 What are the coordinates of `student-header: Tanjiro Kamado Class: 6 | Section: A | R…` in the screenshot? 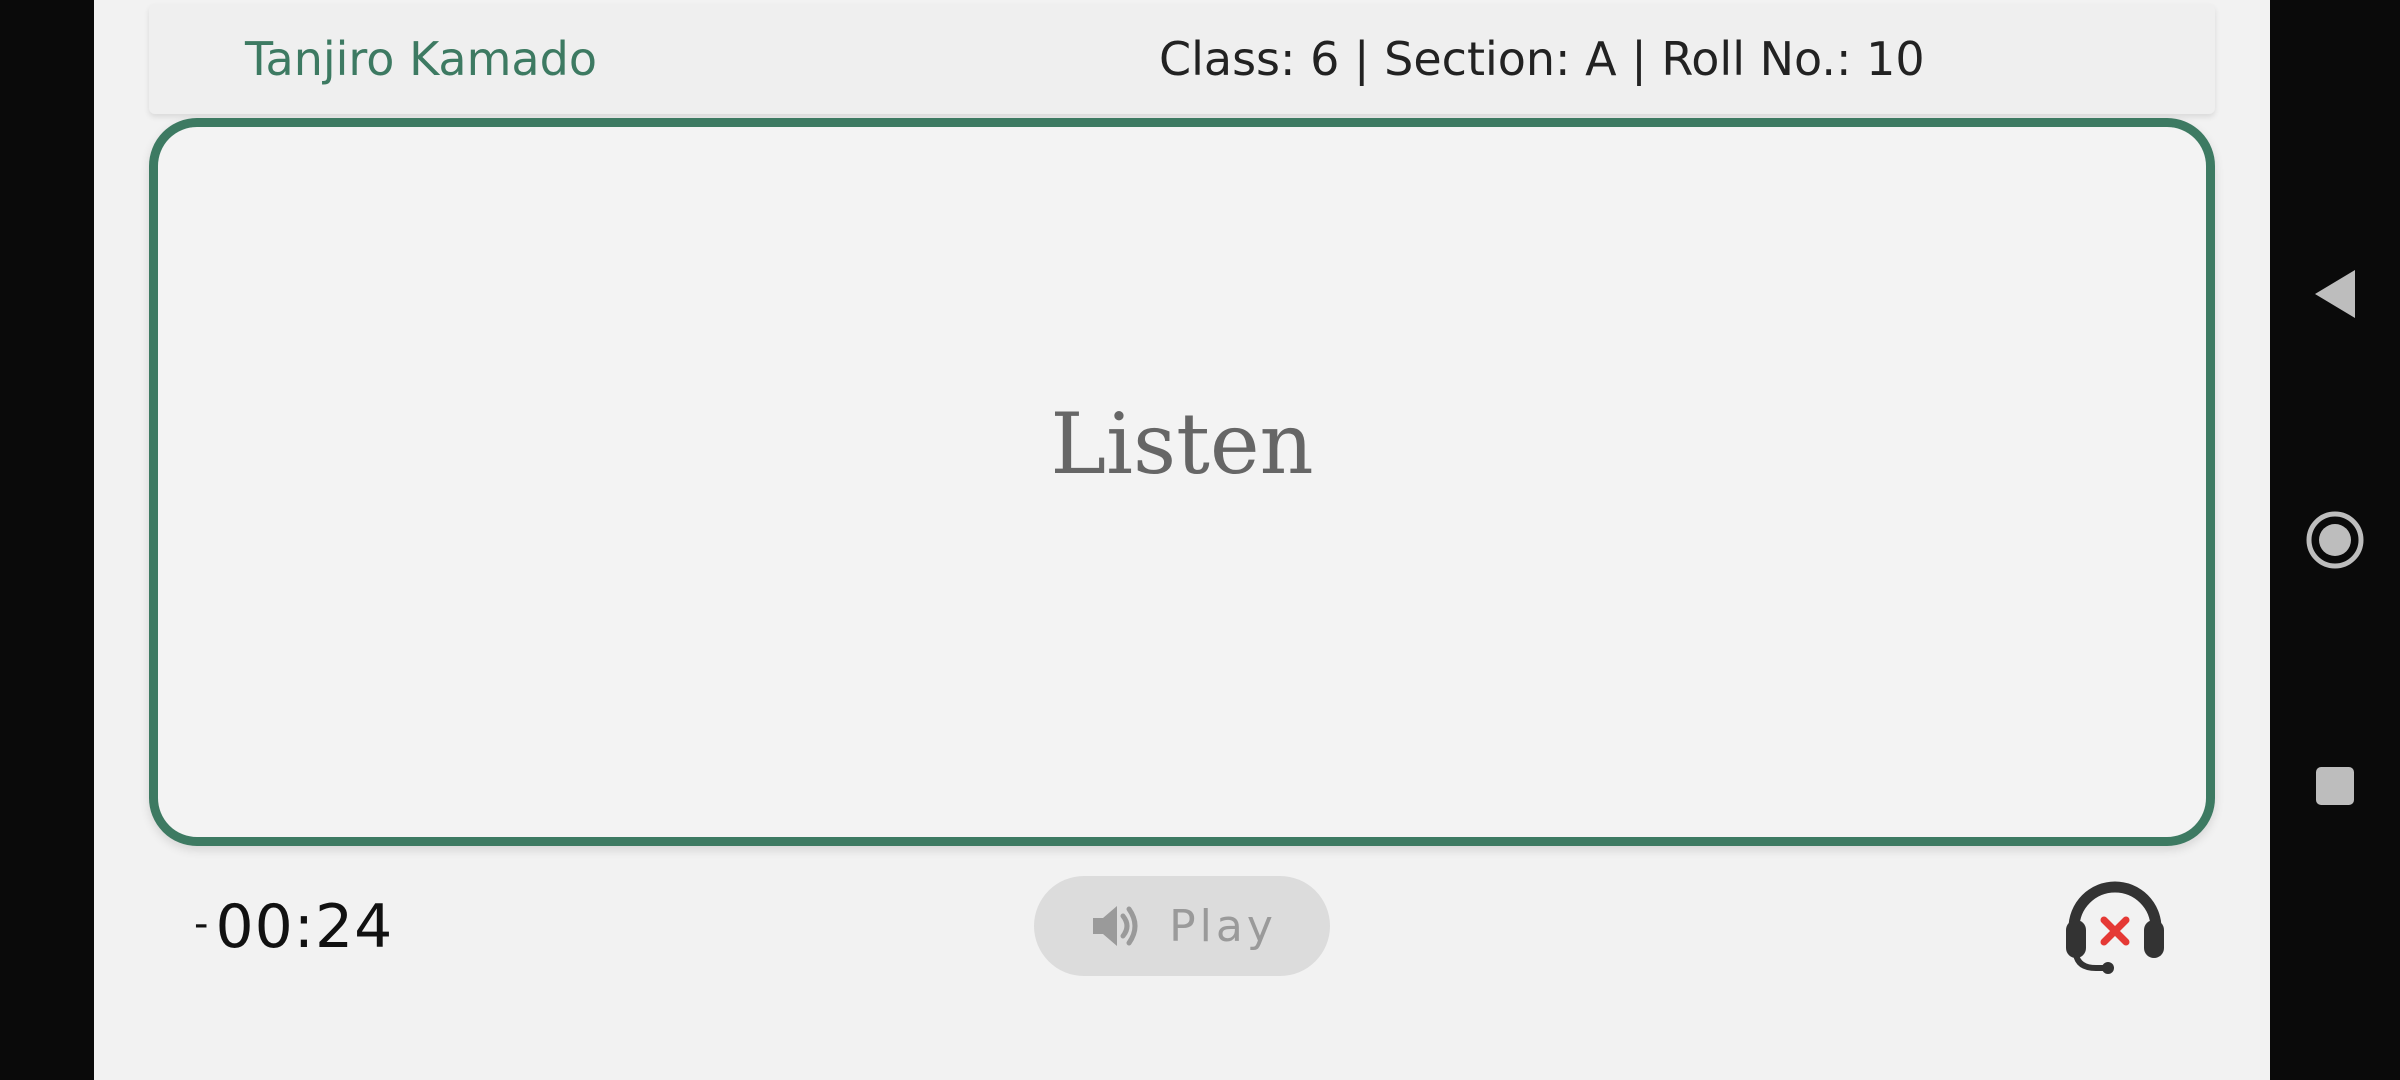 It's located at (1182, 59).